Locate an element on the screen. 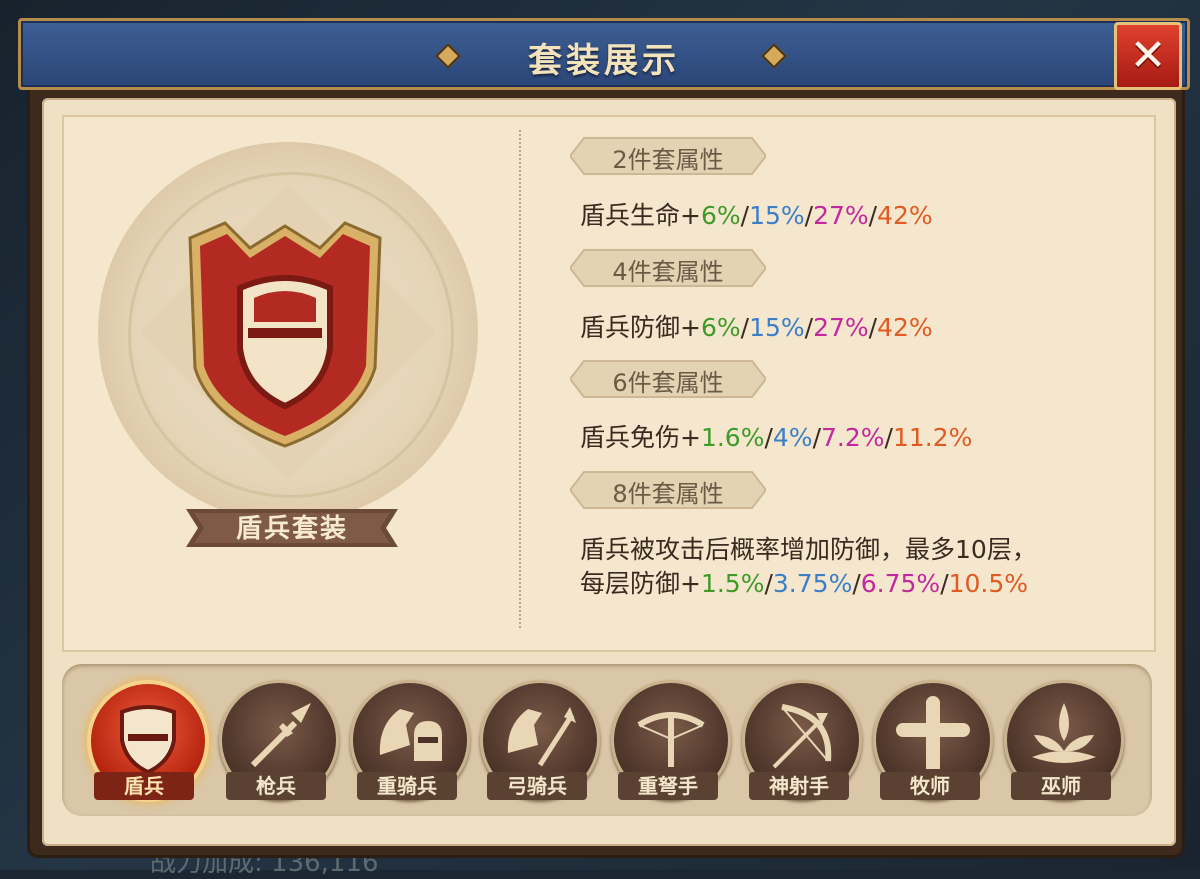  tier-bonus-4: 盾兵防御+6%/15%/27%/42% is located at coordinates (756, 327).